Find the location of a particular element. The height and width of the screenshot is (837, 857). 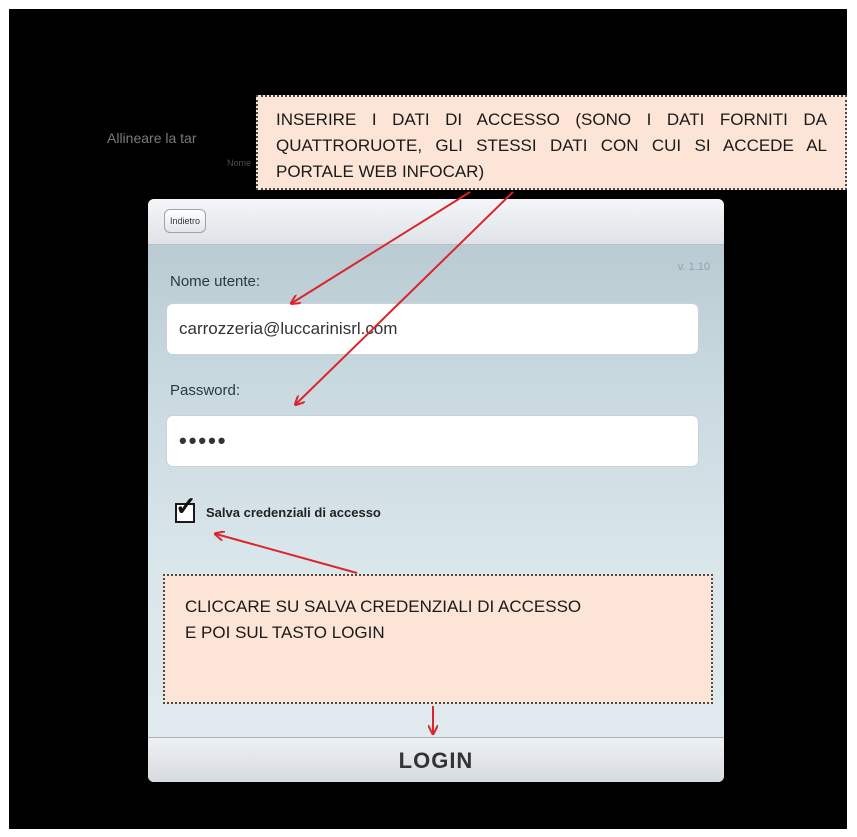

arrow-to-password is located at coordinates (405, 297).